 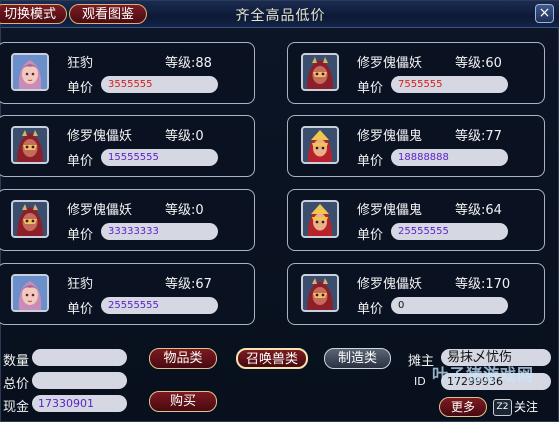 What do you see at coordinates (16, 384) in the screenshot?
I see `total-price-label: 总价` at bounding box center [16, 384].